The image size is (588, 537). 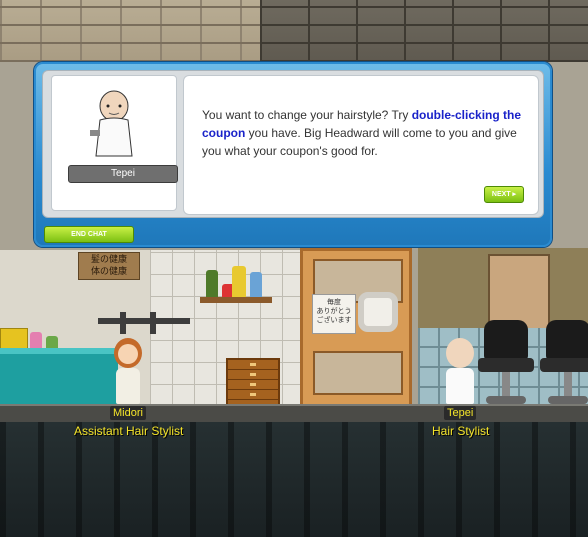 What do you see at coordinates (128, 372) in the screenshot?
I see `npc-midori` at bounding box center [128, 372].